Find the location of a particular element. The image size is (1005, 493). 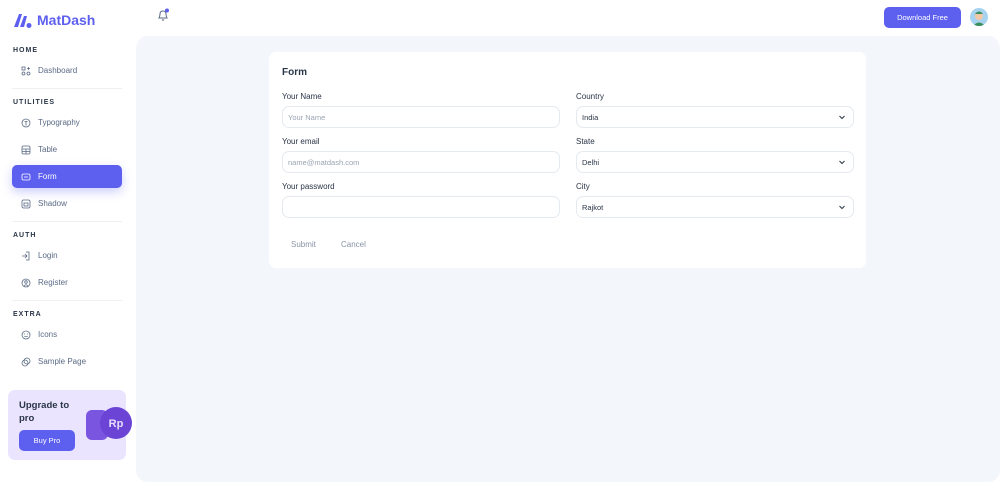

email-label: Your email is located at coordinates (301, 141).